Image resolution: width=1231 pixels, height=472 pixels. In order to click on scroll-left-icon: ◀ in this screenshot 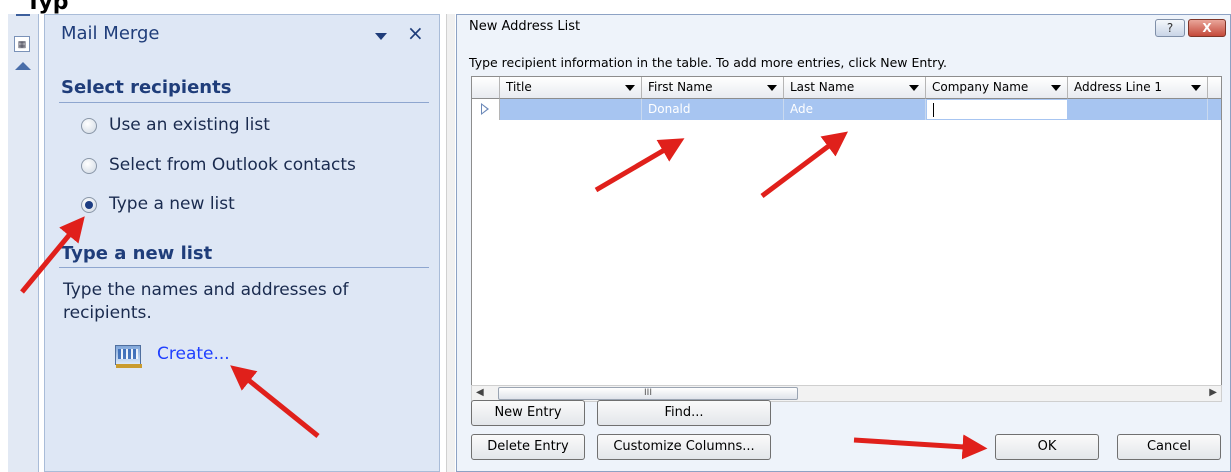, I will do `click(480, 392)`.